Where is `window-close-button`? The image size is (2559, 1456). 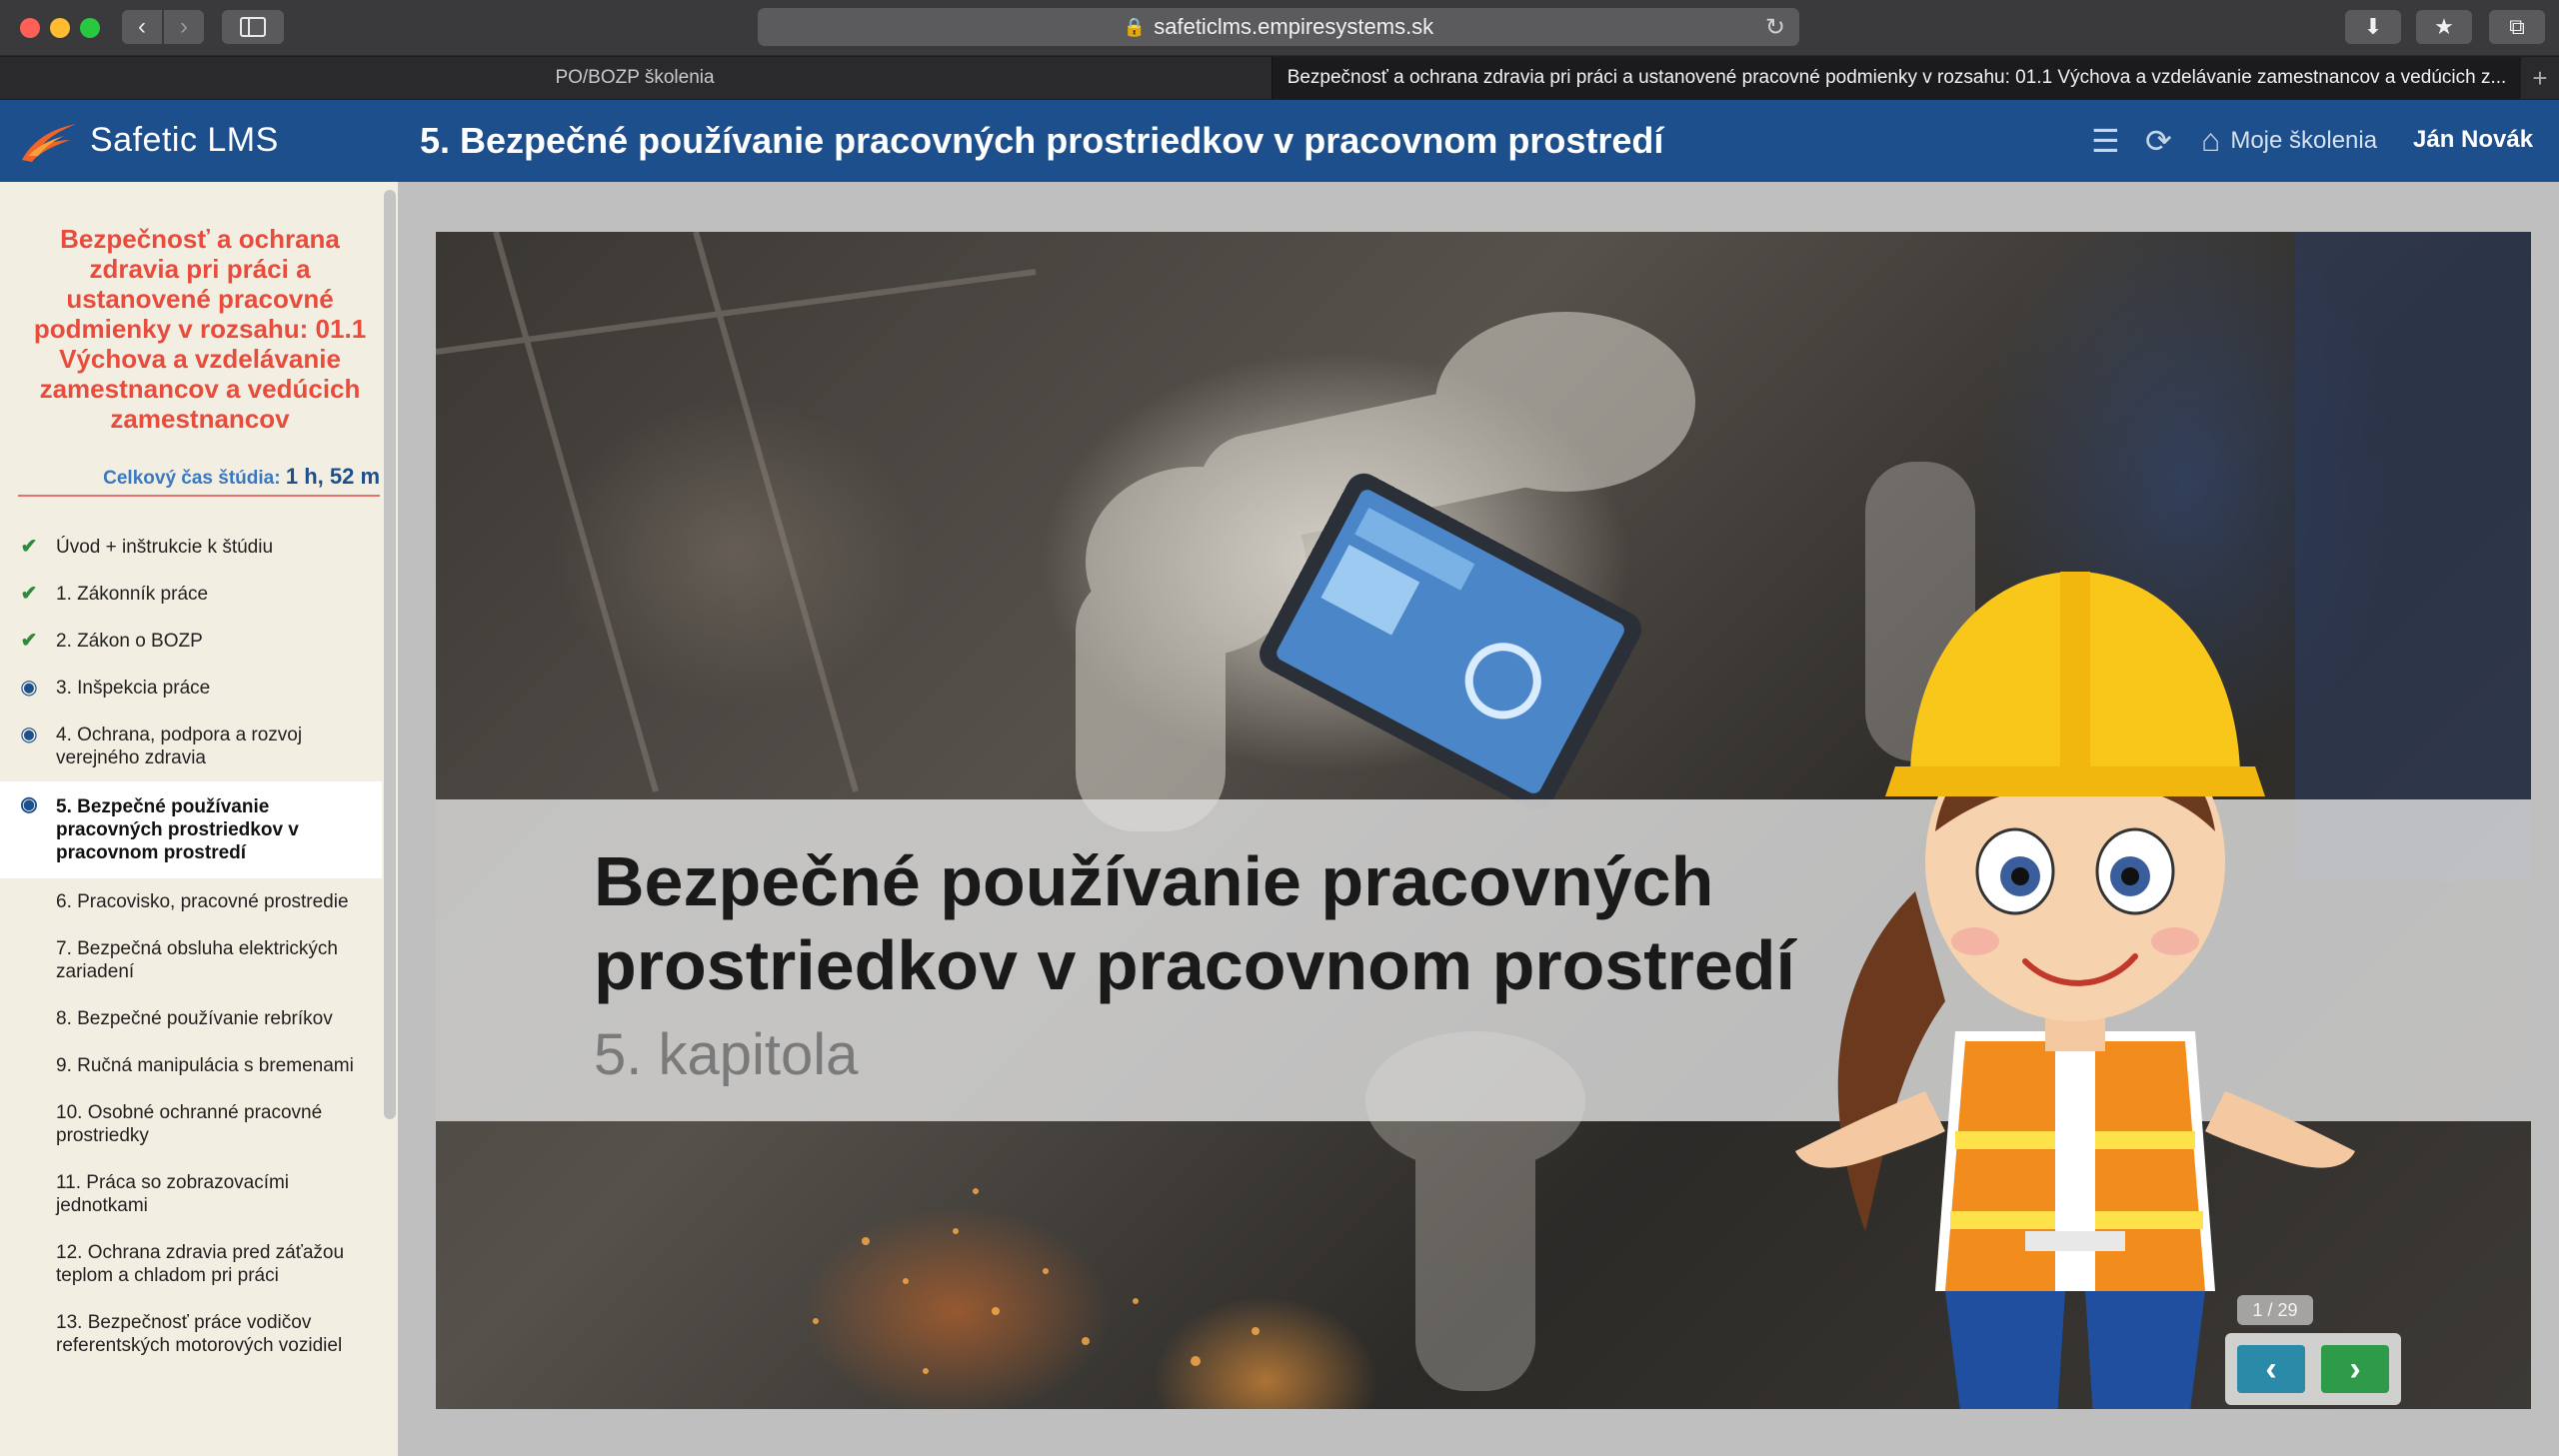
window-close-button is located at coordinates (30, 28).